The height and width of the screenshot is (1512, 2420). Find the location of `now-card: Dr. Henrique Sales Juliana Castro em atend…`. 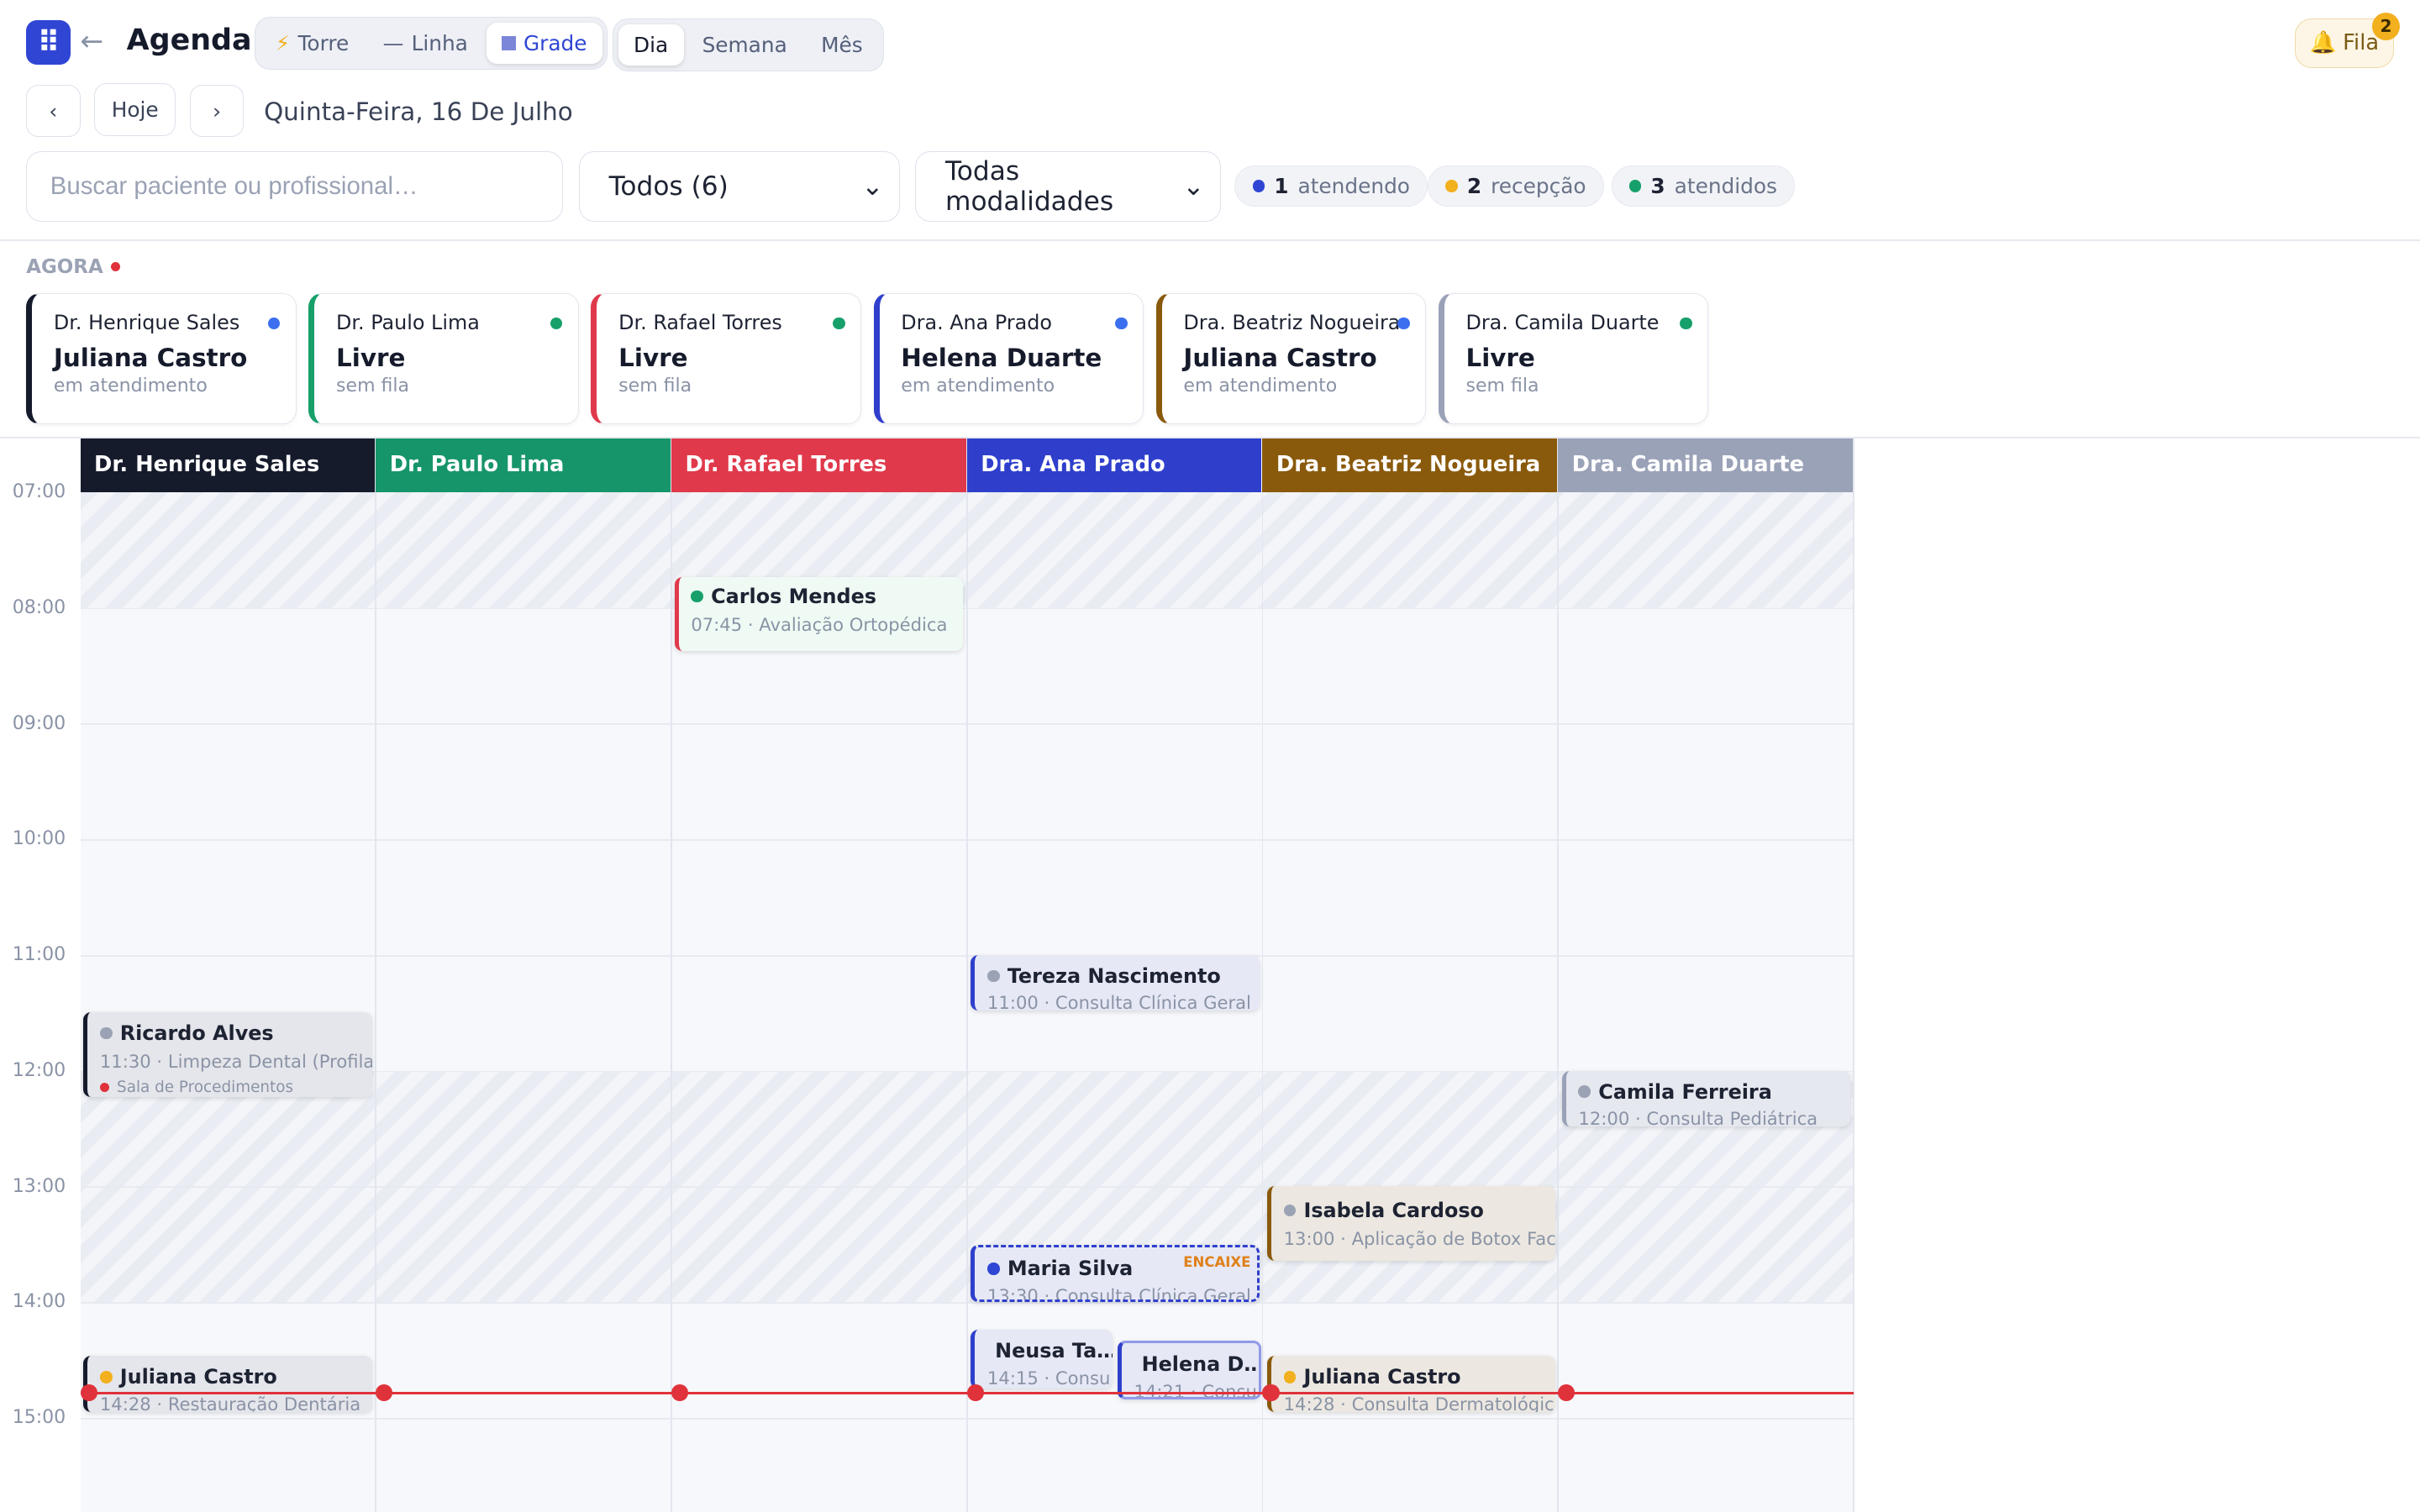

now-card: Dr. Henrique Sales Juliana Castro em atend… is located at coordinates (161, 358).